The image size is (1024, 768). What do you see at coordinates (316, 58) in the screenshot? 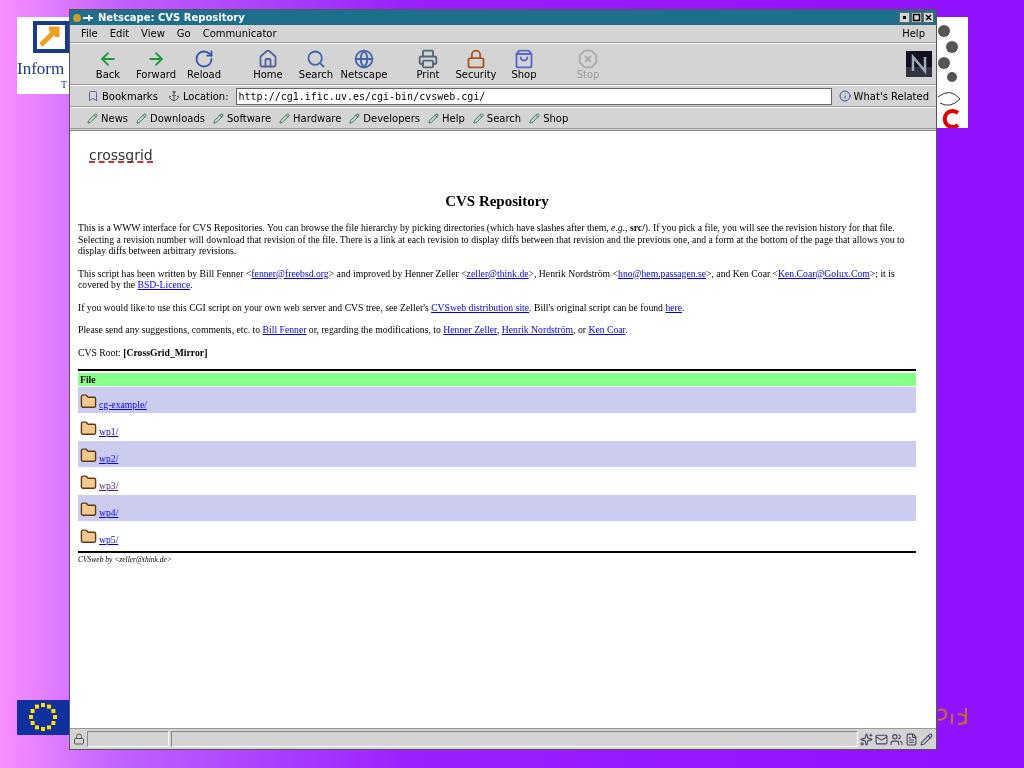
I see `search-icon` at bounding box center [316, 58].